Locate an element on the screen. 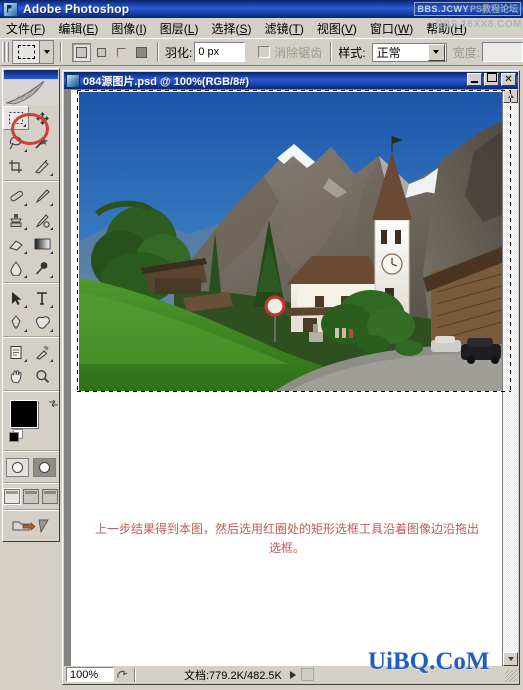  clone-stamp-tool is located at coordinates (16, 220).